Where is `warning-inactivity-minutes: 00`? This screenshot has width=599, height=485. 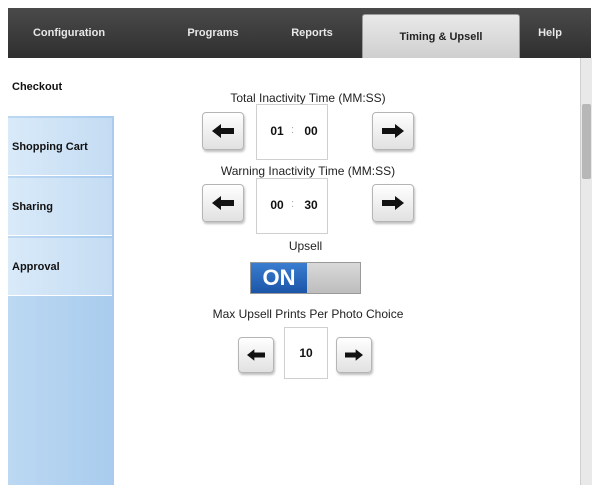 warning-inactivity-minutes: 00 is located at coordinates (277, 205).